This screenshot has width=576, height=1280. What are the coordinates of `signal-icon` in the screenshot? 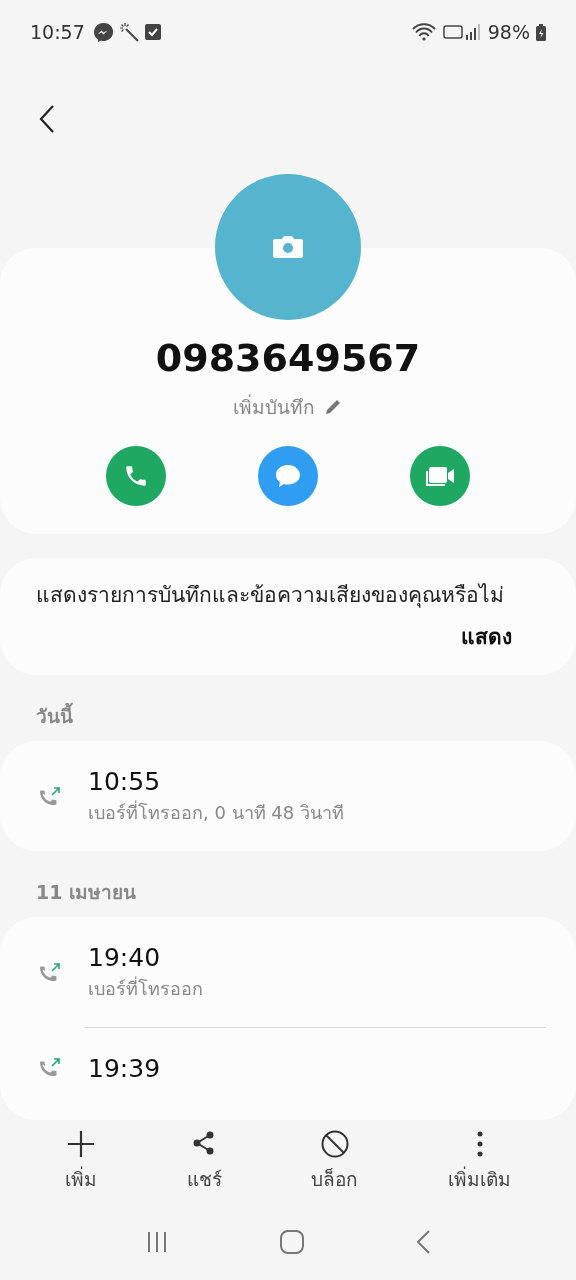 It's located at (461, 32).